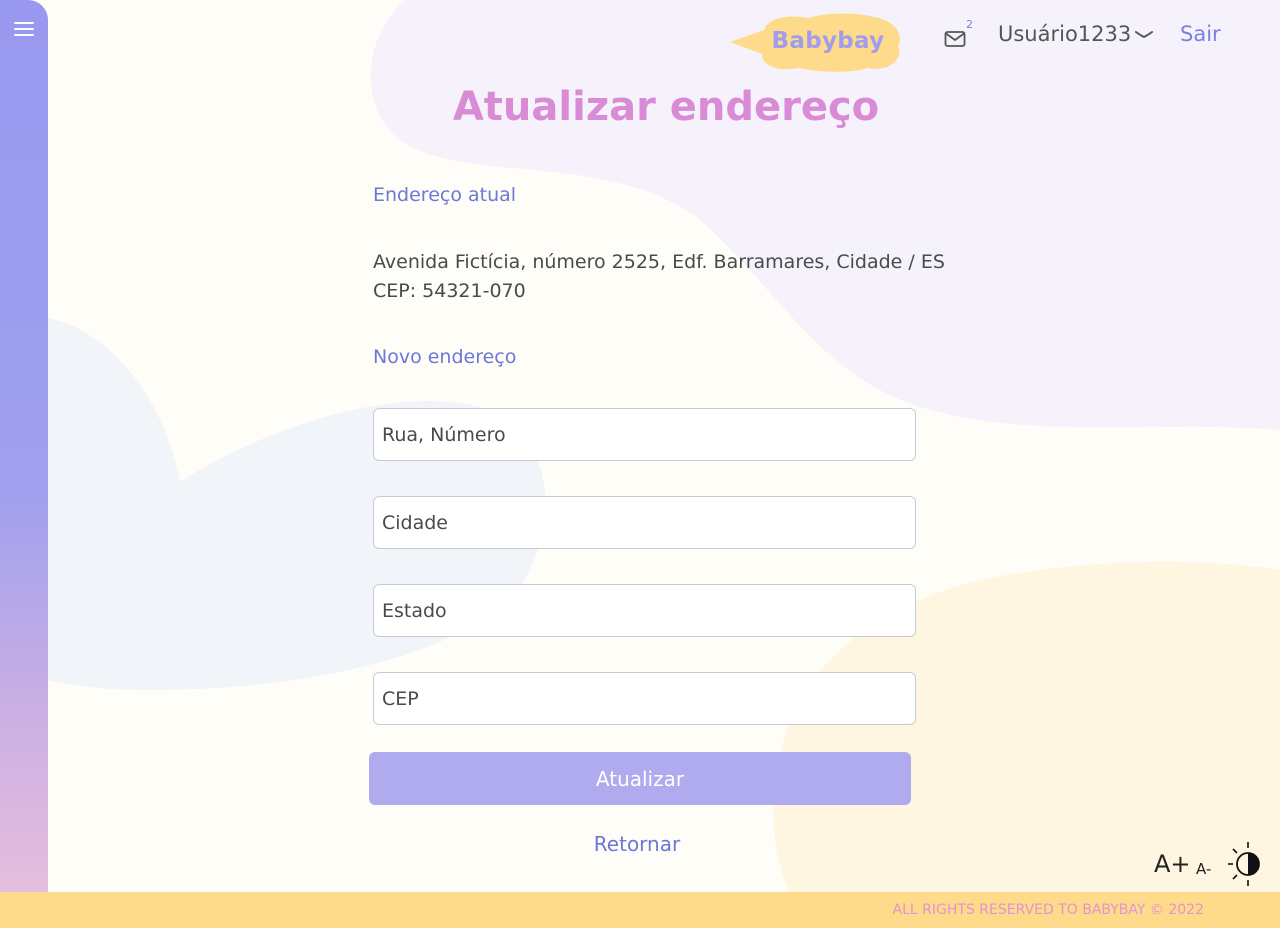  What do you see at coordinates (24, 30) in the screenshot?
I see `hamburger-menu-icon` at bounding box center [24, 30].